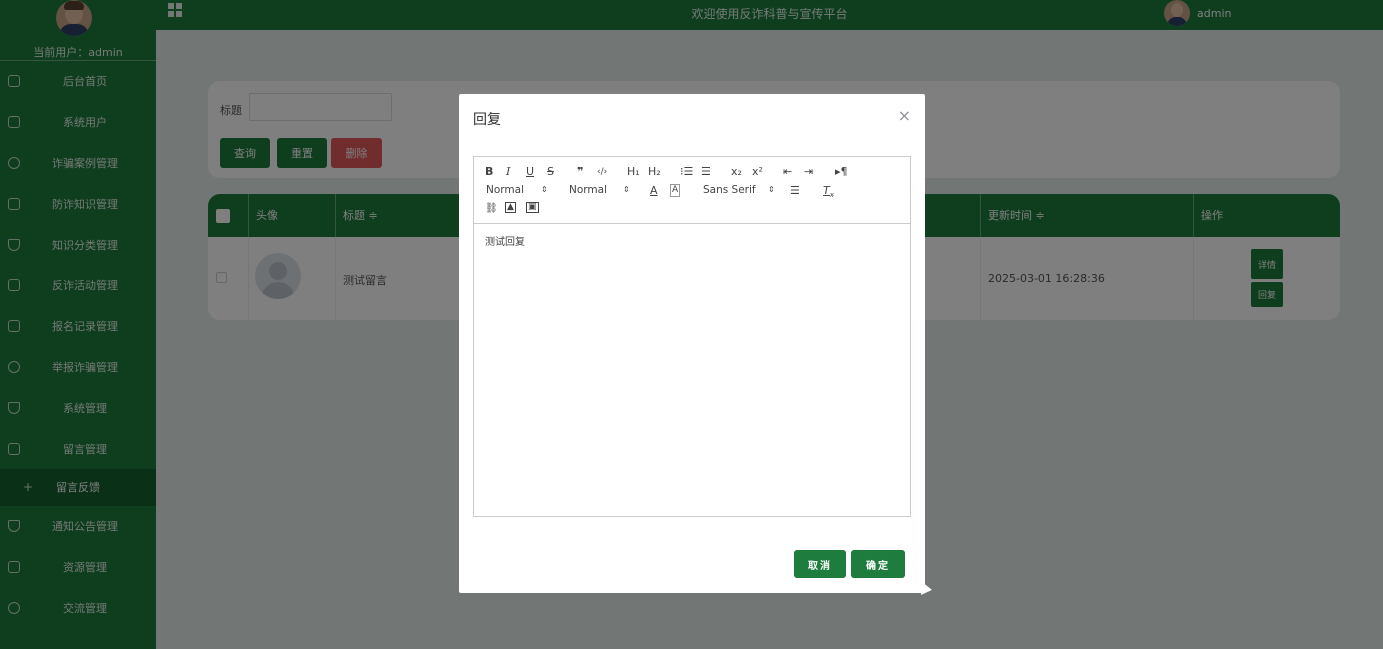  I want to click on size-select: Normal ⇕, so click(604, 190).